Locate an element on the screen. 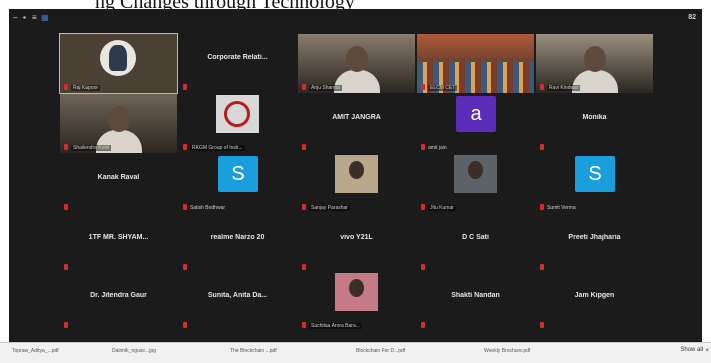 The width and height of the screenshot is (711, 363). minimize-icon: – is located at coordinates (15, 18).